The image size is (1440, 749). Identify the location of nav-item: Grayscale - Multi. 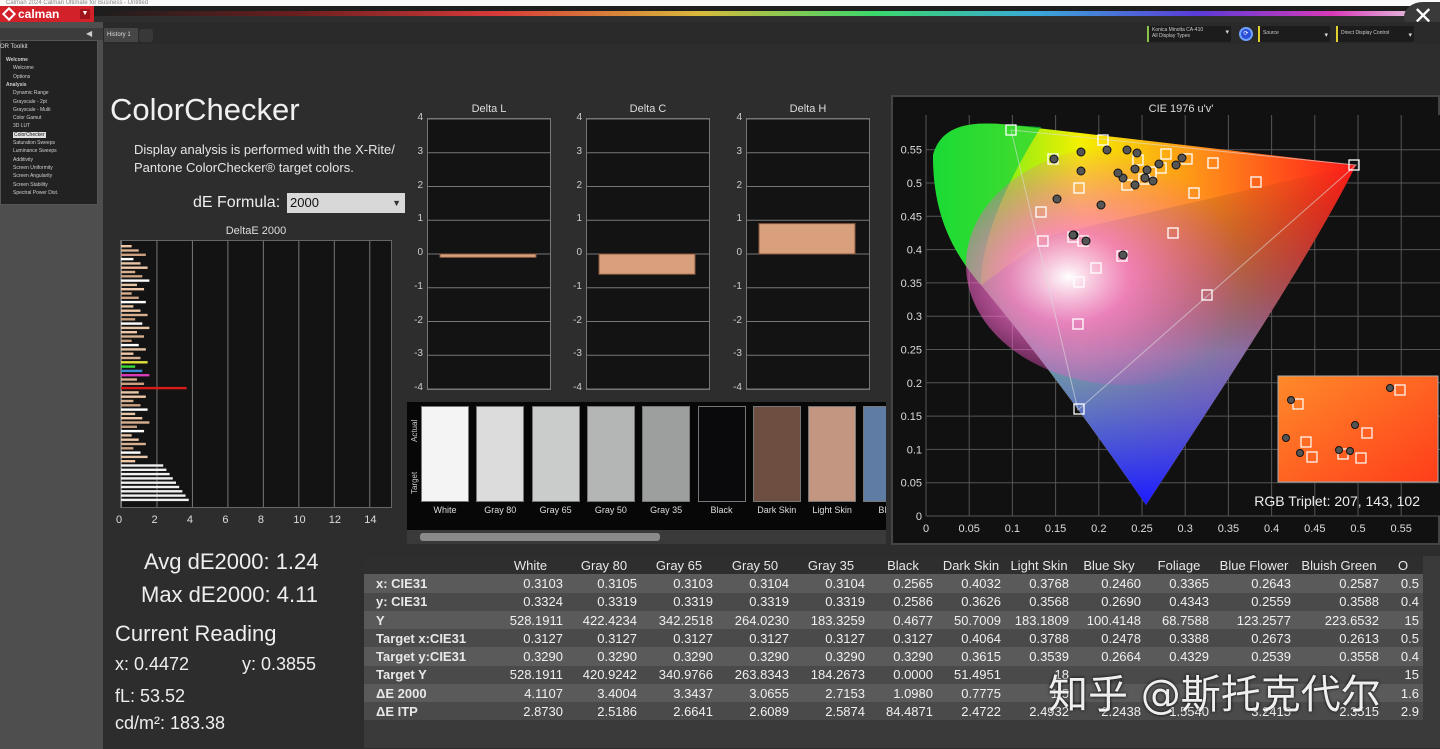
(32, 110).